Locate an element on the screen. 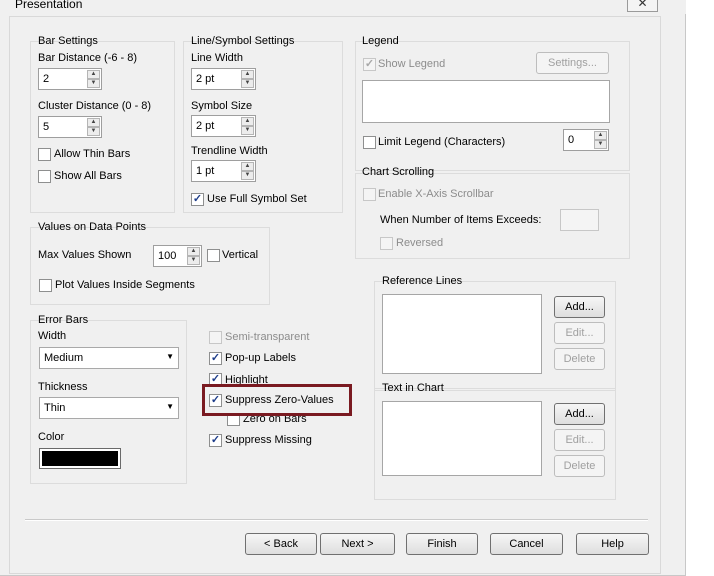 This screenshot has width=714, height=576. bar-settings-title: Bar Settings is located at coordinates (68, 41).